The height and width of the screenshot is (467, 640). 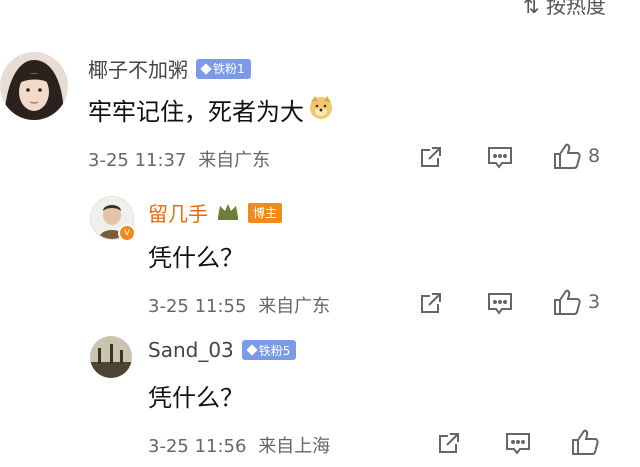 I want to click on comment-timestamp: 3-25 11:37, so click(x=137, y=160).